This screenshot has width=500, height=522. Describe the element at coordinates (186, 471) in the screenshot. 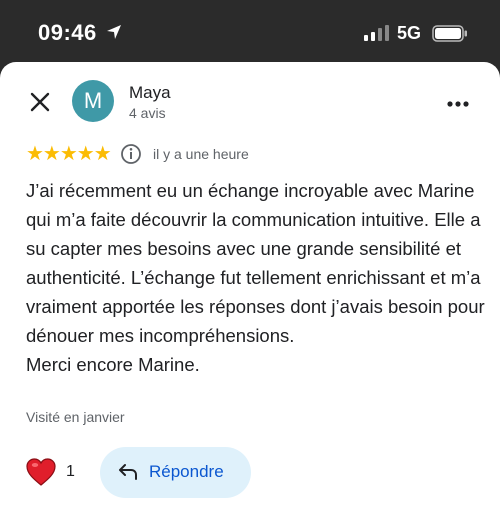

I see `reply-label: Répondre` at that location.